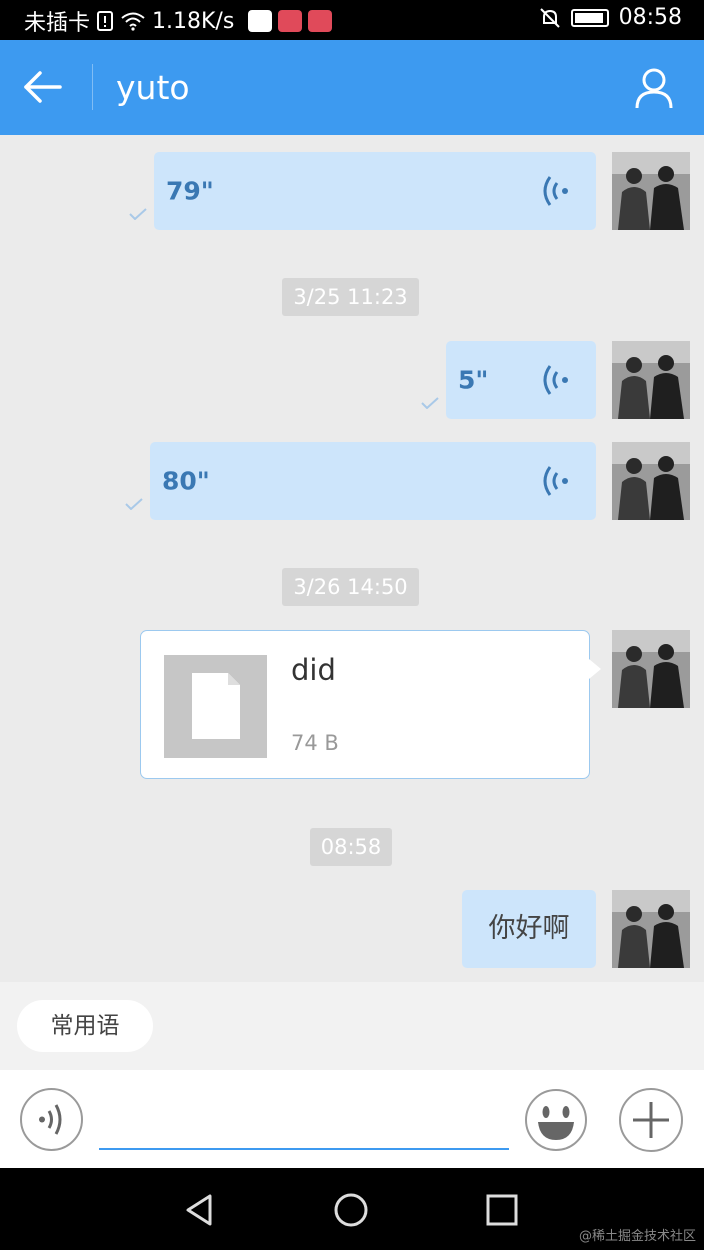  Describe the element at coordinates (473, 380) in the screenshot. I see `voice-duration: 5"` at that location.